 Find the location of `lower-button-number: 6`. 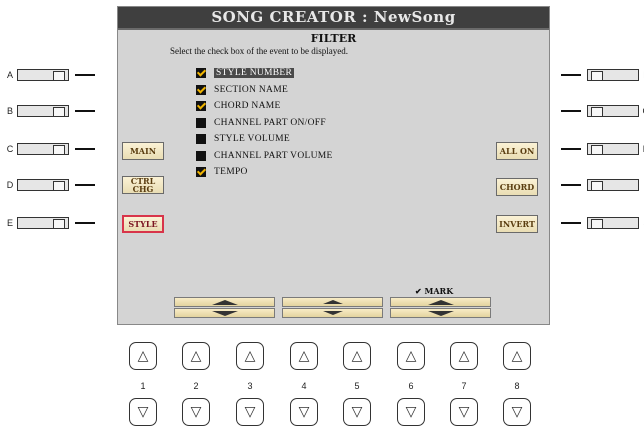

lower-button-number: 6 is located at coordinates (411, 386).